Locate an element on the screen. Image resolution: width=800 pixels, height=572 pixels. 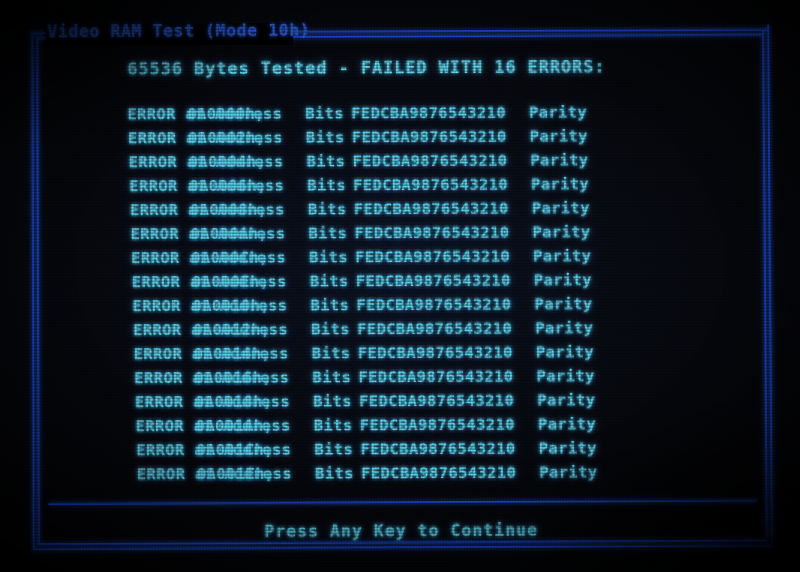
frame-title-stub-inner is located at coordinates (41, 38).